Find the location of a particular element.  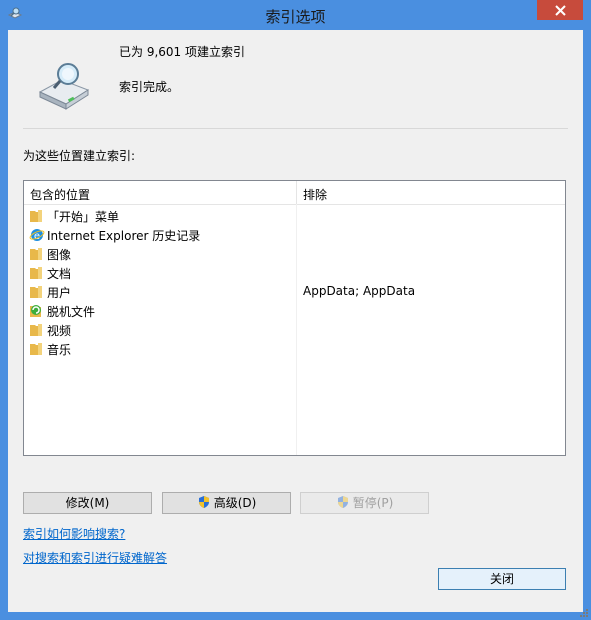

location-name: 图像 is located at coordinates (59, 255).